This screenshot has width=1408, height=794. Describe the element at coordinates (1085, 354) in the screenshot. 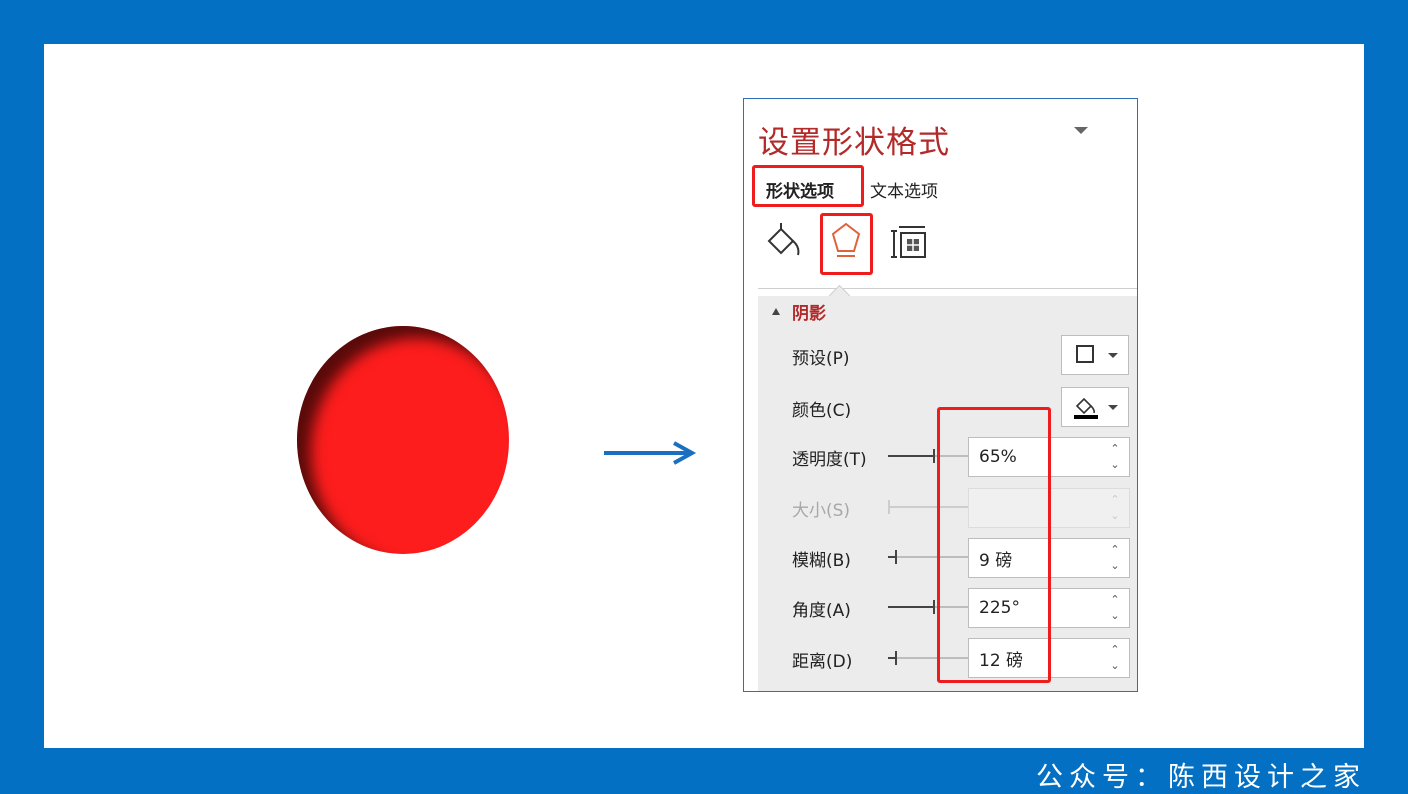

I see `shadow-preset-square-icon` at that location.